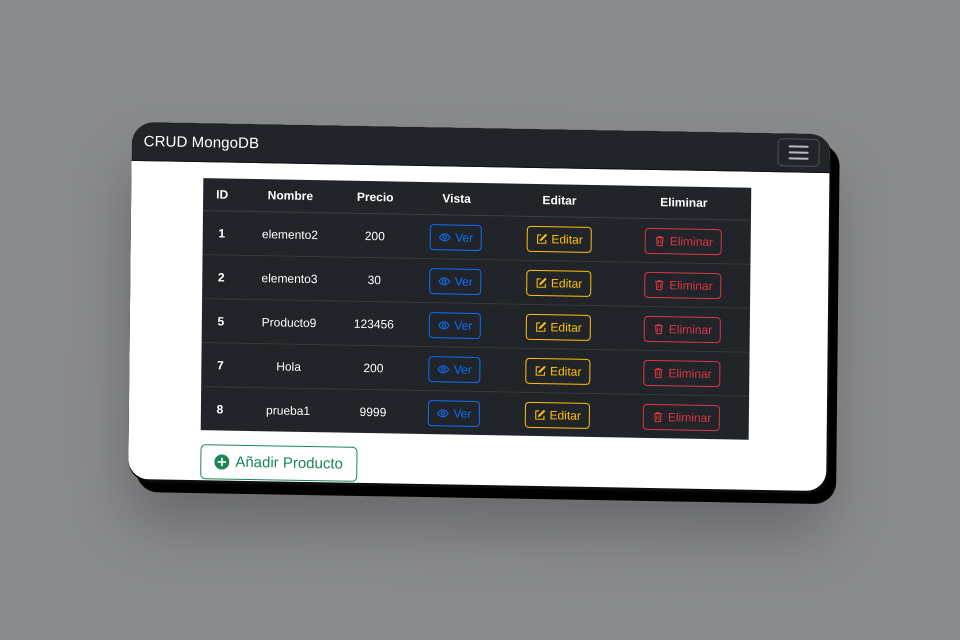 This screenshot has width=960, height=640. I want to click on cell-nombre: elemento3, so click(289, 278).